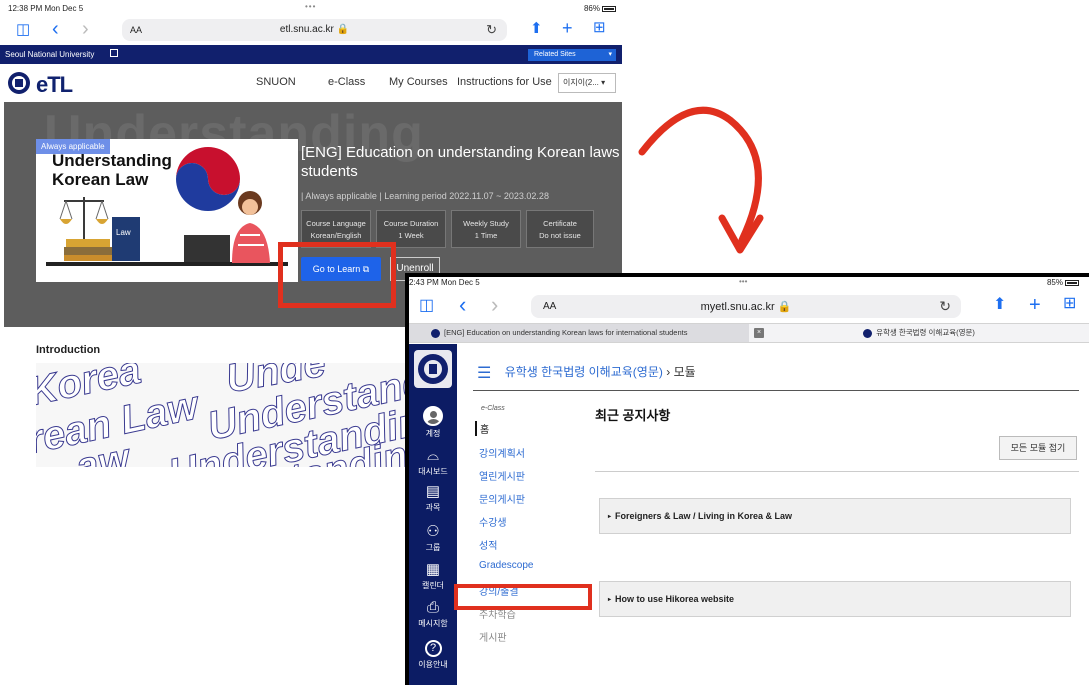 This screenshot has width=1089, height=685. I want to click on introduction-heading: Introduction, so click(68, 350).